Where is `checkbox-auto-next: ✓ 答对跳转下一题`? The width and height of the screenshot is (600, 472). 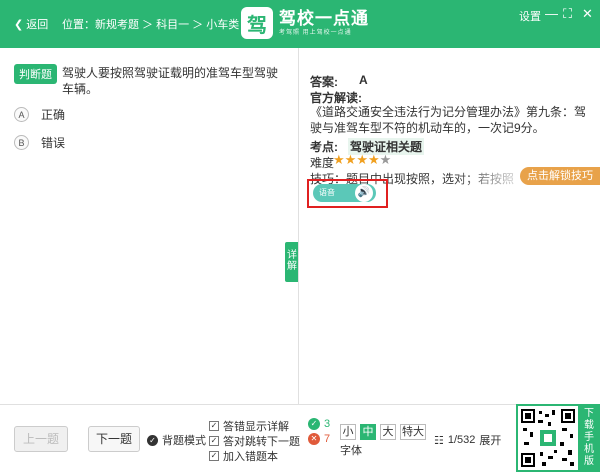
checkbox-auto-next: ✓ 答对跳转下一题 is located at coordinates (254, 441).